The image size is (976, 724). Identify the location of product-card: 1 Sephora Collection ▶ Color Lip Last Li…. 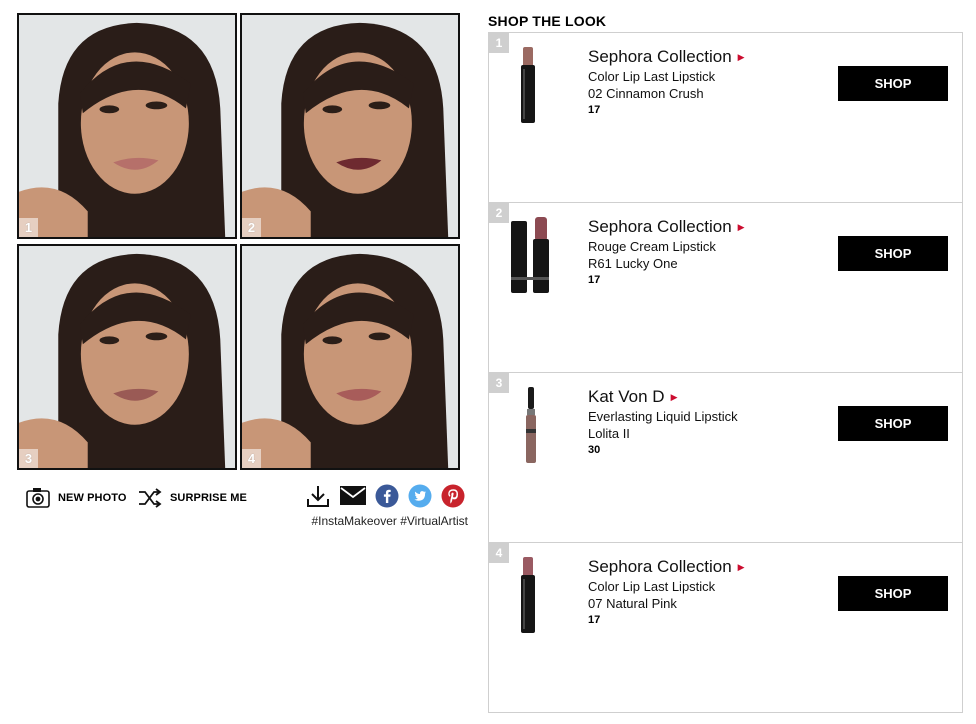
(725, 117).